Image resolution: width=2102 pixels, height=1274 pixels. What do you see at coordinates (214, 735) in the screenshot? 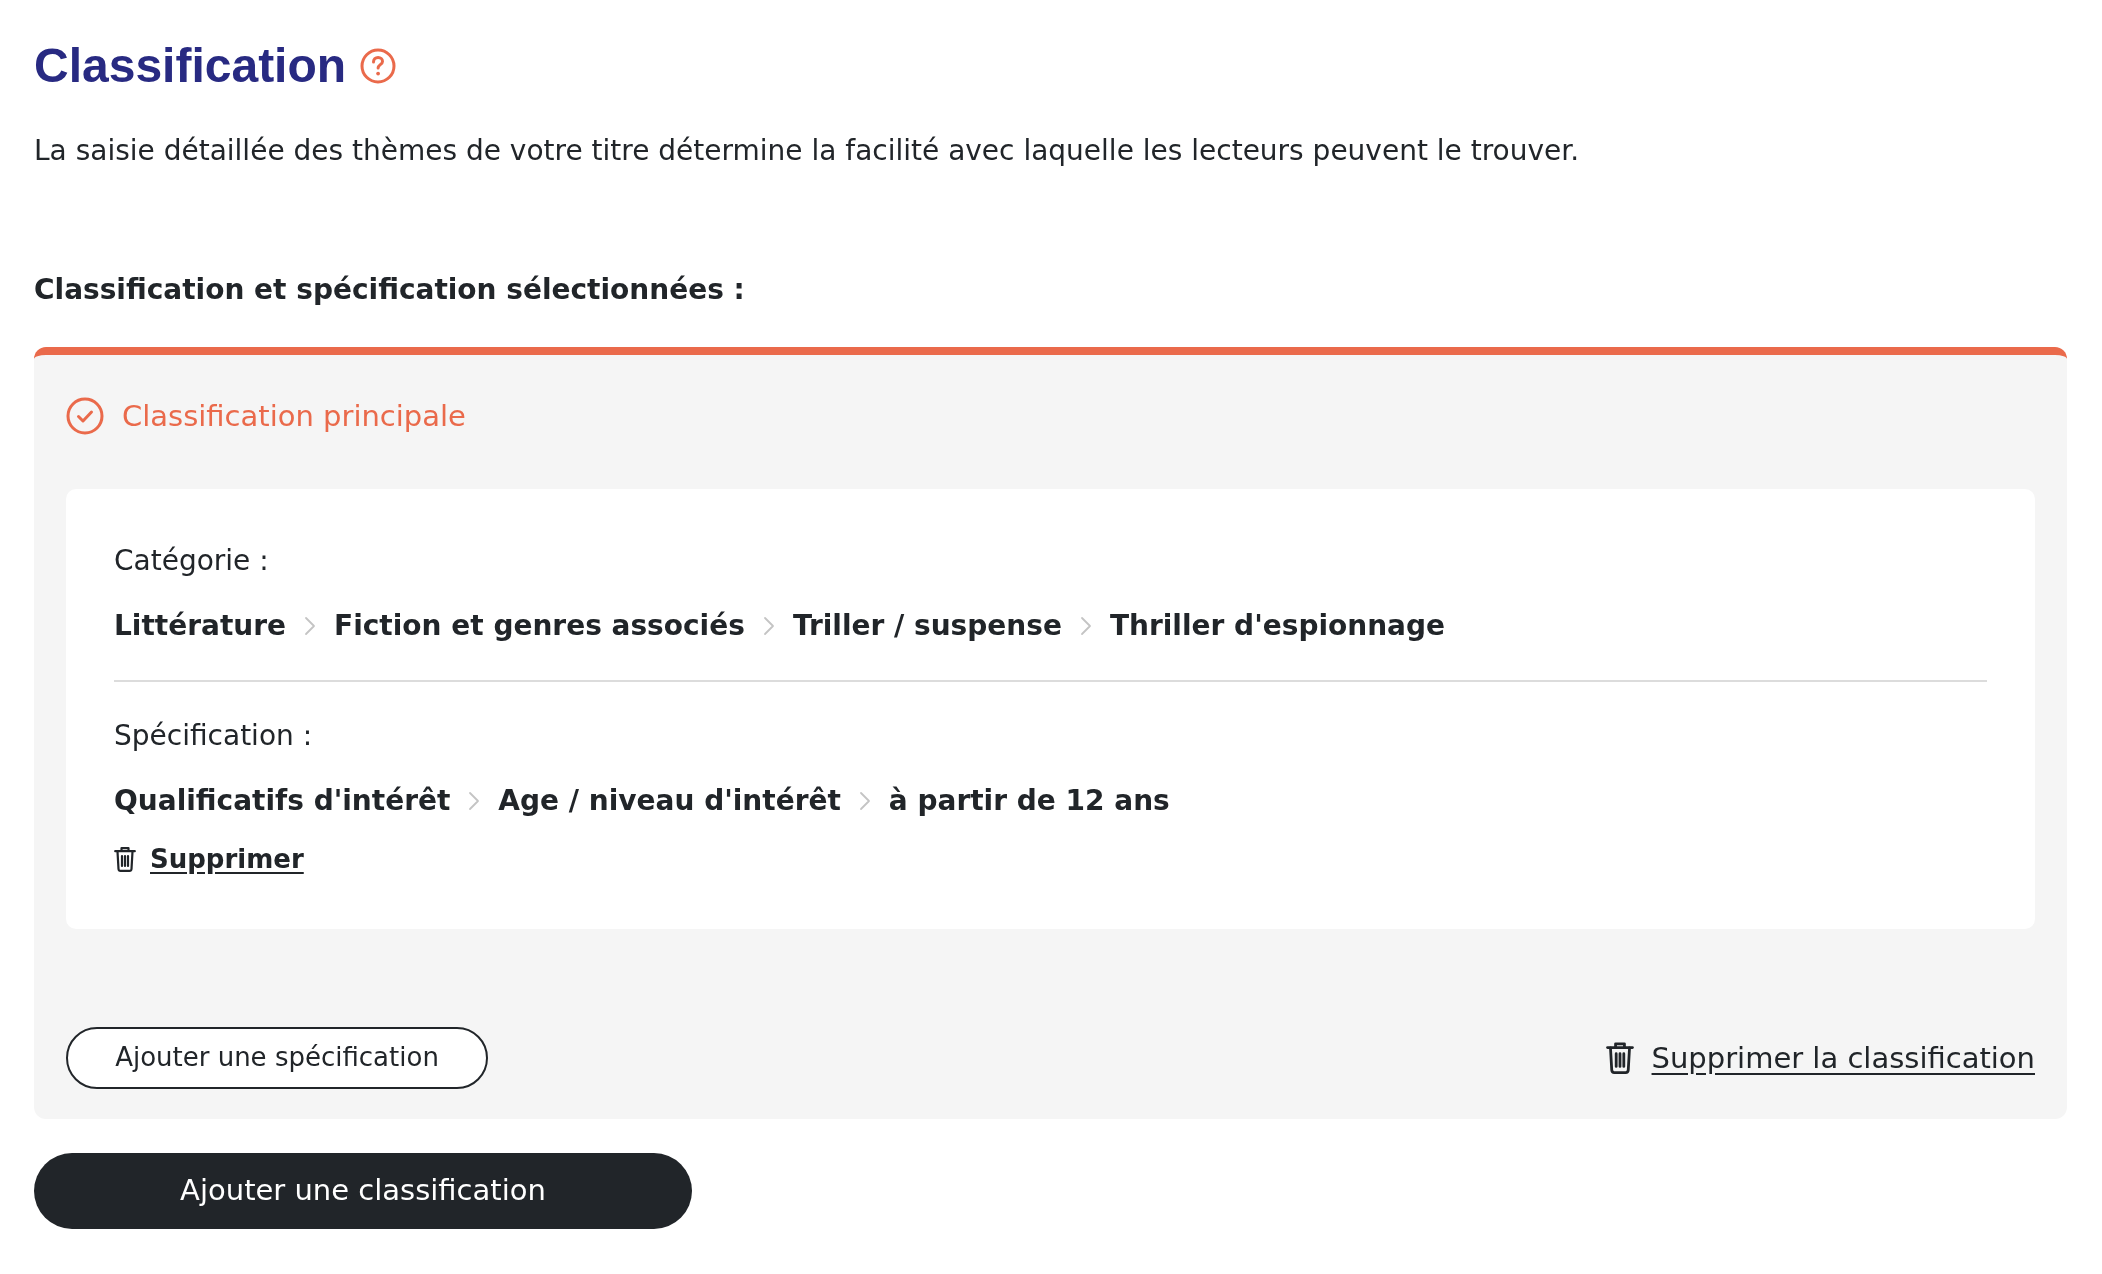
I see `field-label: Spécification :` at bounding box center [214, 735].